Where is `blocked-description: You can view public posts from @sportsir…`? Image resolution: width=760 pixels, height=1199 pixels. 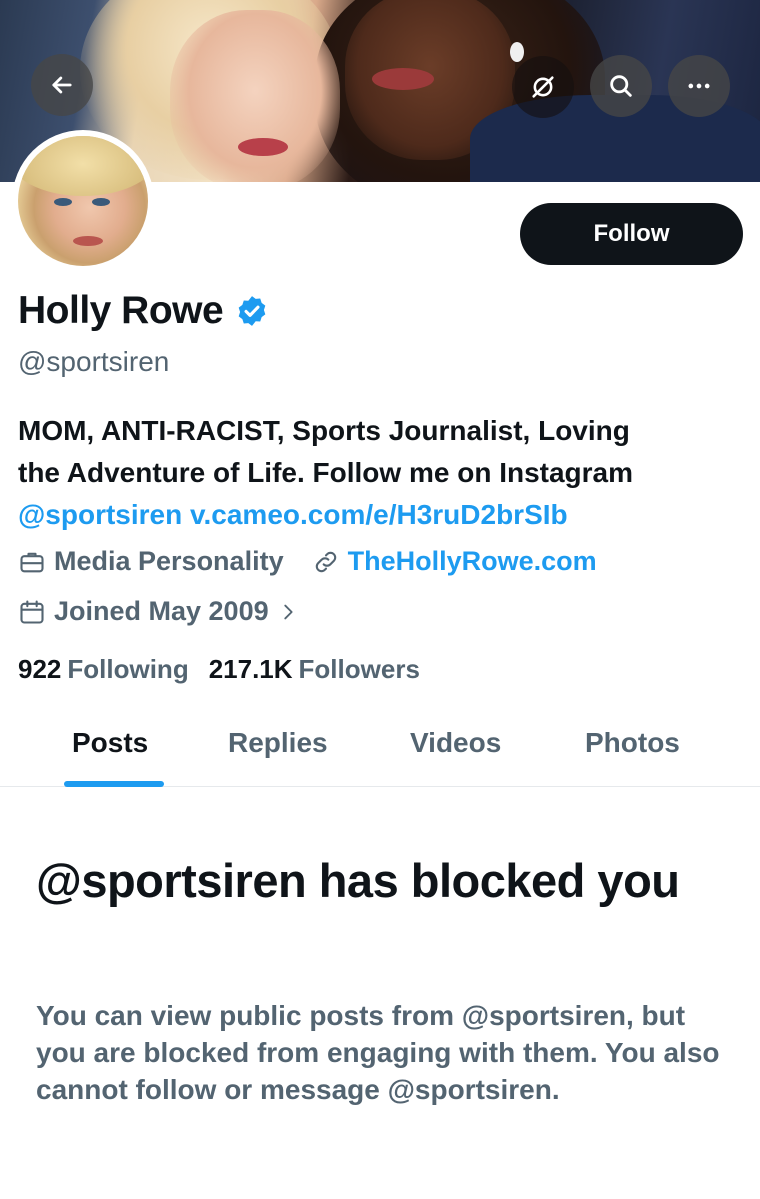 blocked-description: You can view public posts from @sportsir… is located at coordinates (378, 1052).